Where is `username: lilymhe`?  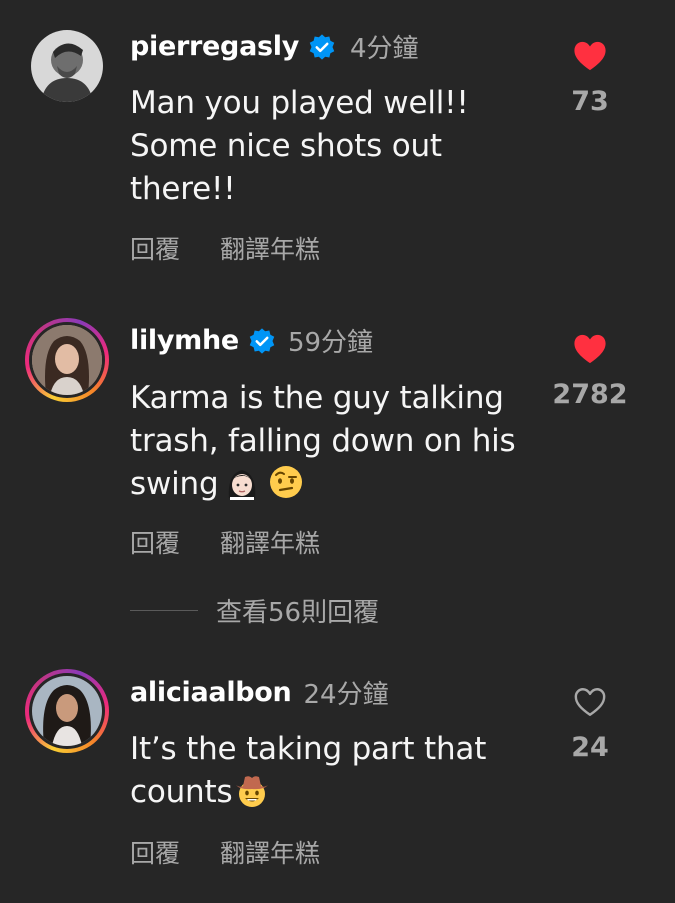 username: lilymhe is located at coordinates (184, 340).